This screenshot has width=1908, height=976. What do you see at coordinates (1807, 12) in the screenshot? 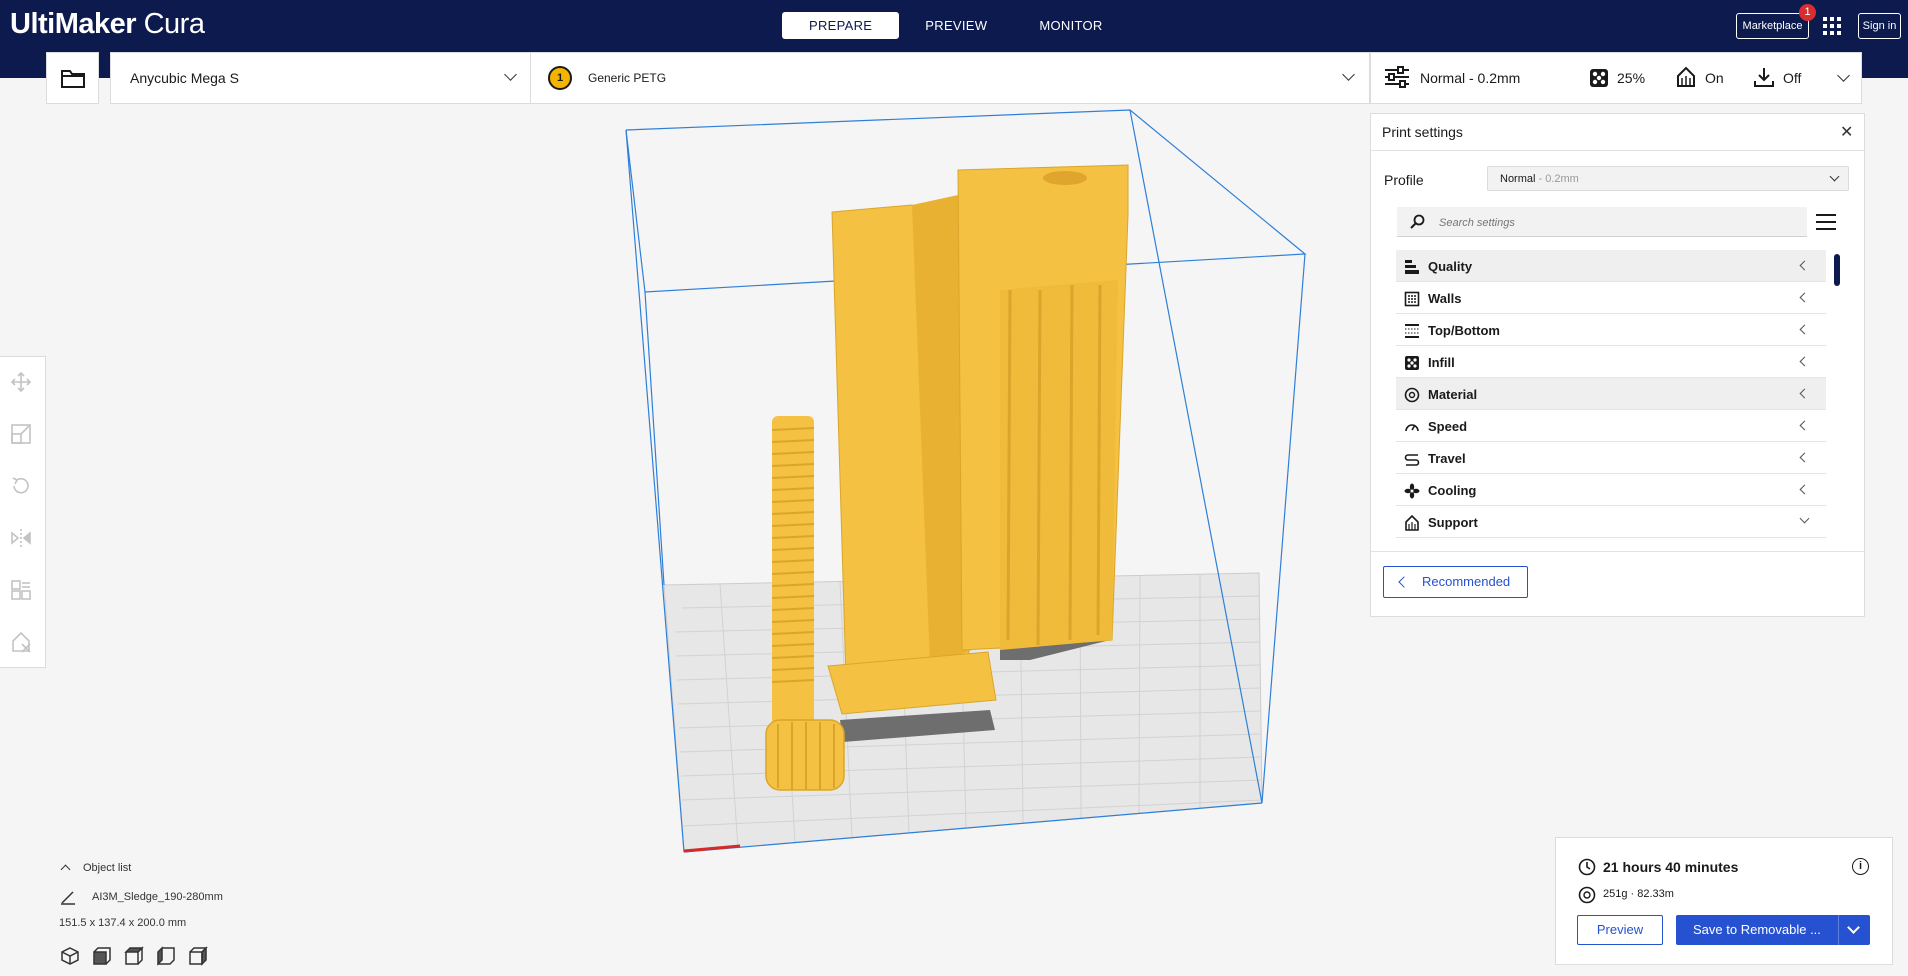
I see `marketplace-notification-badge: 1` at bounding box center [1807, 12].